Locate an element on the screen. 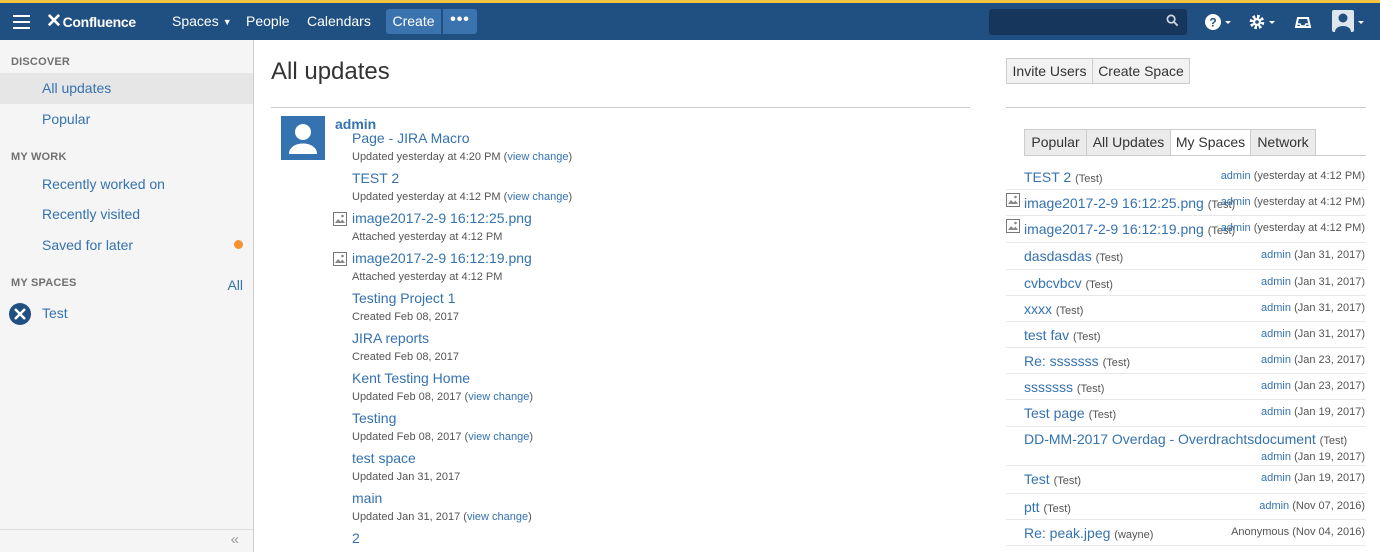 The height and width of the screenshot is (552, 1380). recent-title: xxxx (Test) is located at coordinates (1053, 309).